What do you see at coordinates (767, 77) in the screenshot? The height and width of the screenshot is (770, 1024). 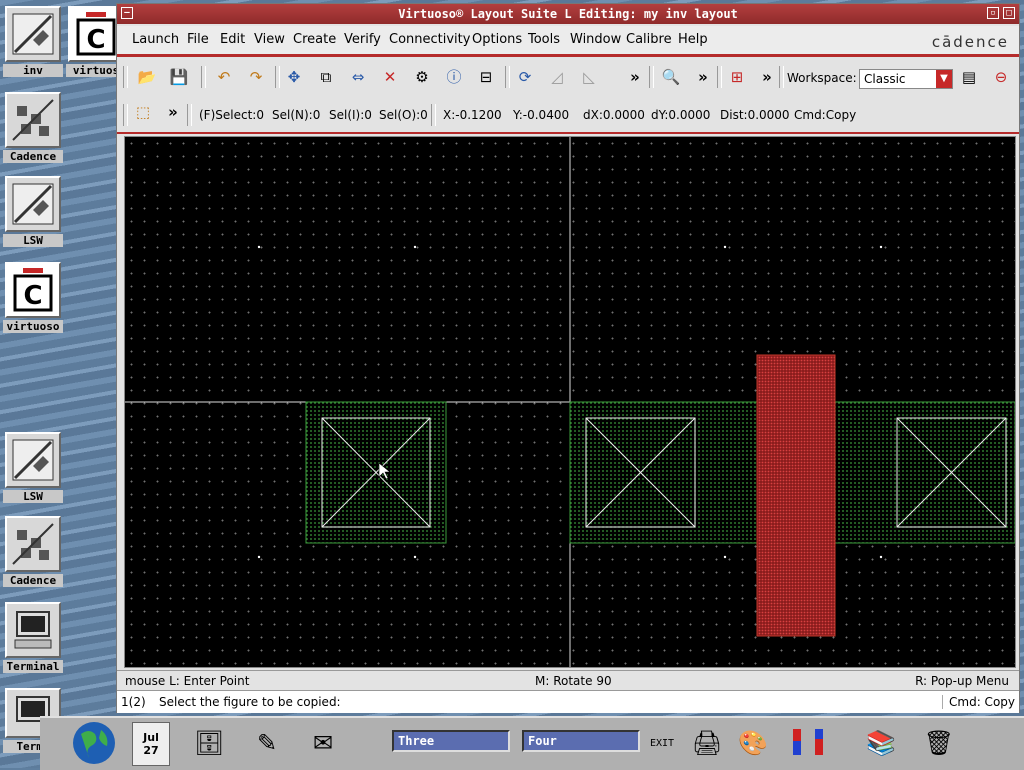 I see `more-create-chevron-icon: »` at bounding box center [767, 77].